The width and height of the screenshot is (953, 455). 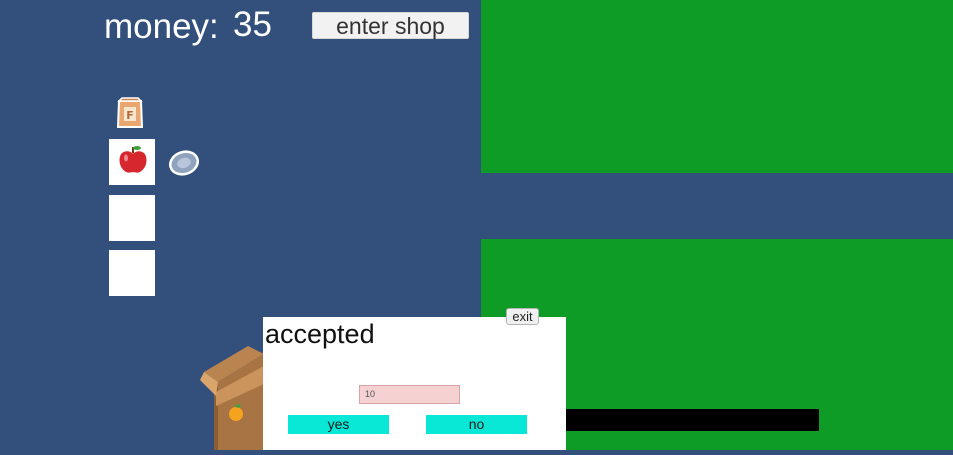 What do you see at coordinates (390, 25) in the screenshot?
I see `enter-shop-button: enter shop` at bounding box center [390, 25].